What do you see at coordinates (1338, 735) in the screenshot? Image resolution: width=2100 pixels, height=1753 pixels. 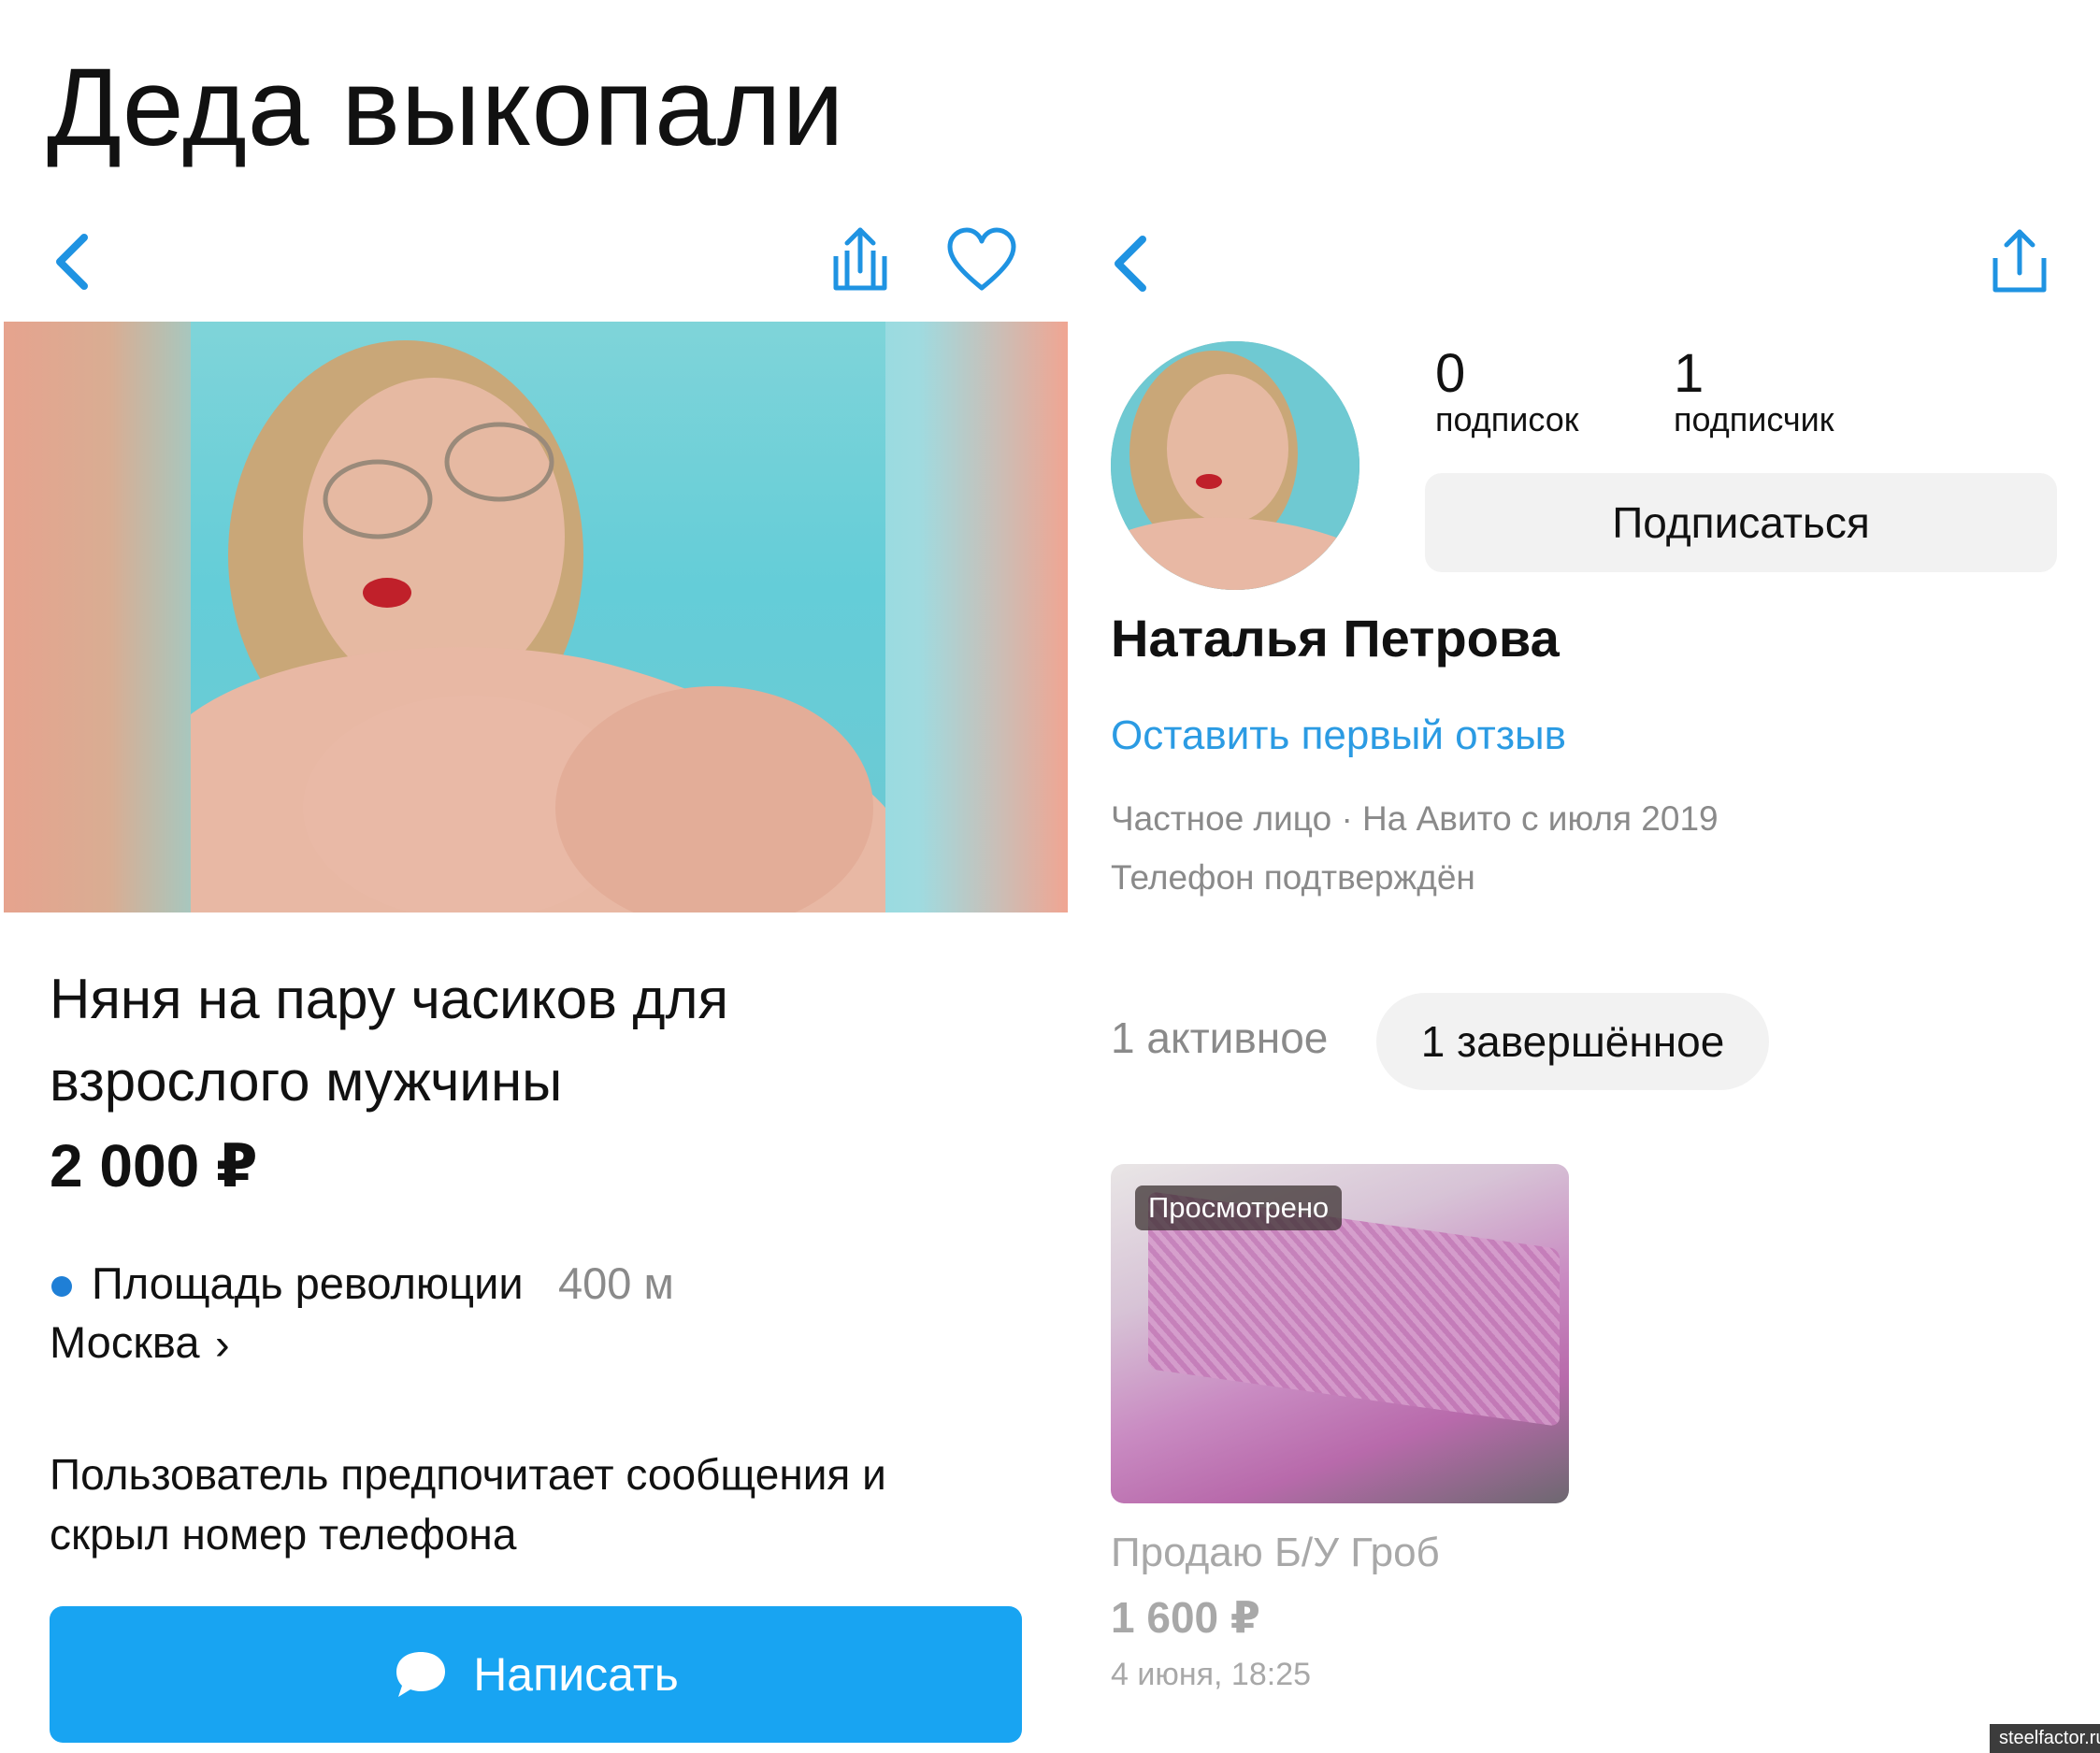 I see `leave-review-link: Оставить первый отзыв` at bounding box center [1338, 735].